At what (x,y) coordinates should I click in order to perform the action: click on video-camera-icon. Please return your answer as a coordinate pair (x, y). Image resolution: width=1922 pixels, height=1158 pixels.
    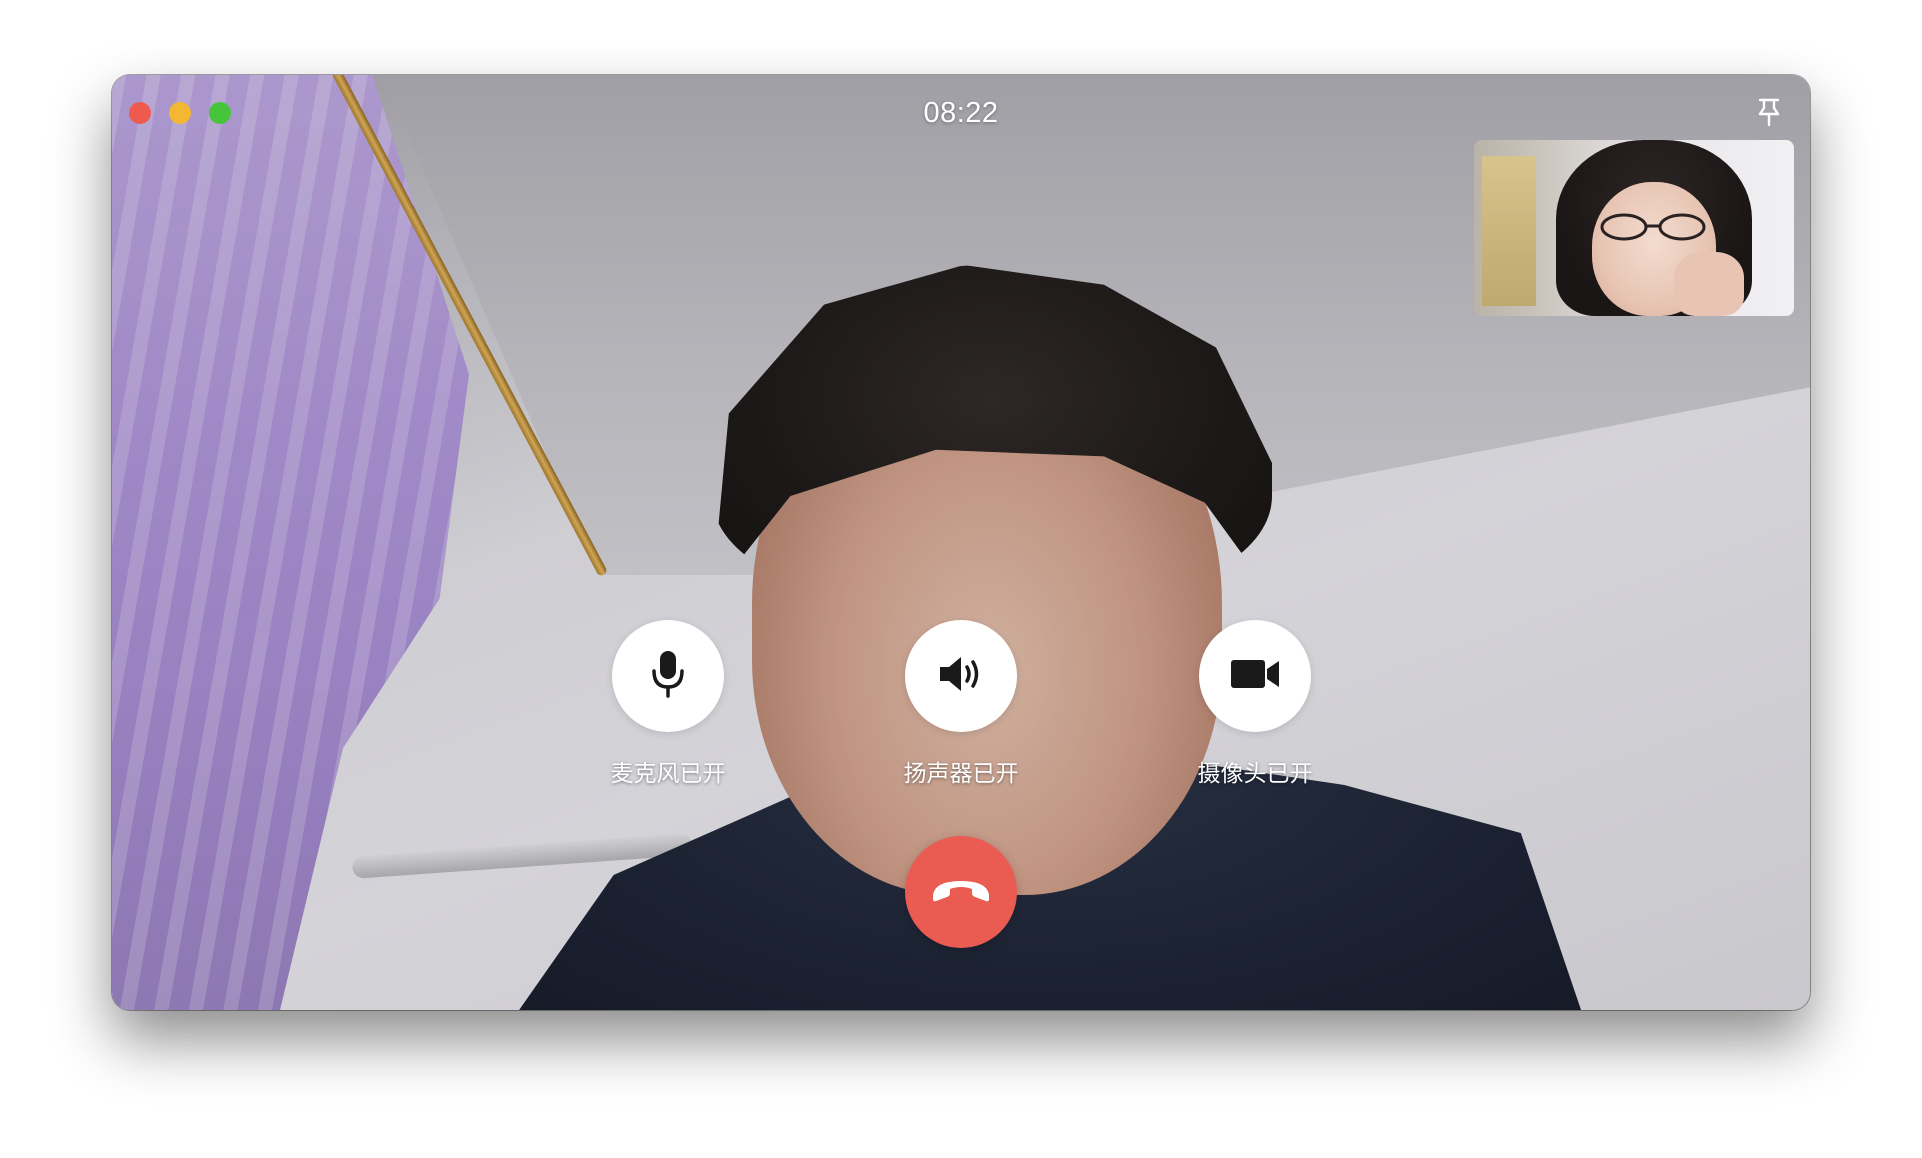
    Looking at the image, I should click on (1255, 676).